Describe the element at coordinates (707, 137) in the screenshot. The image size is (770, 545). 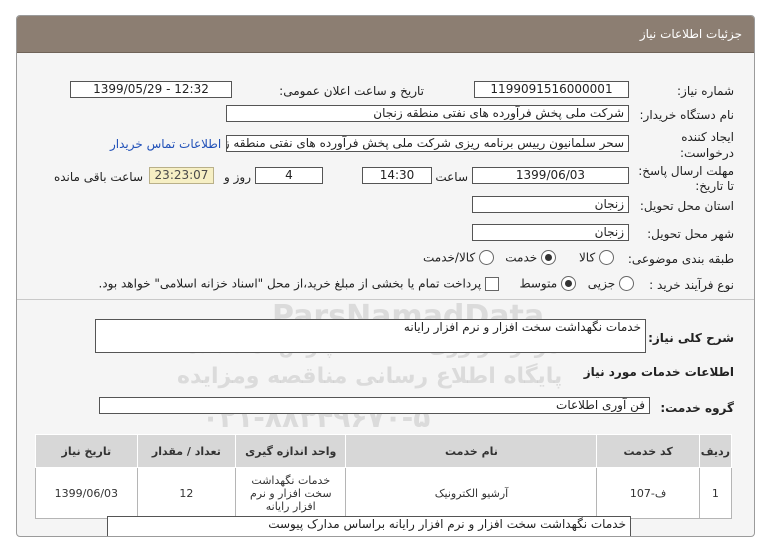
I see `requester-label-1: ایجاد کننده` at that location.